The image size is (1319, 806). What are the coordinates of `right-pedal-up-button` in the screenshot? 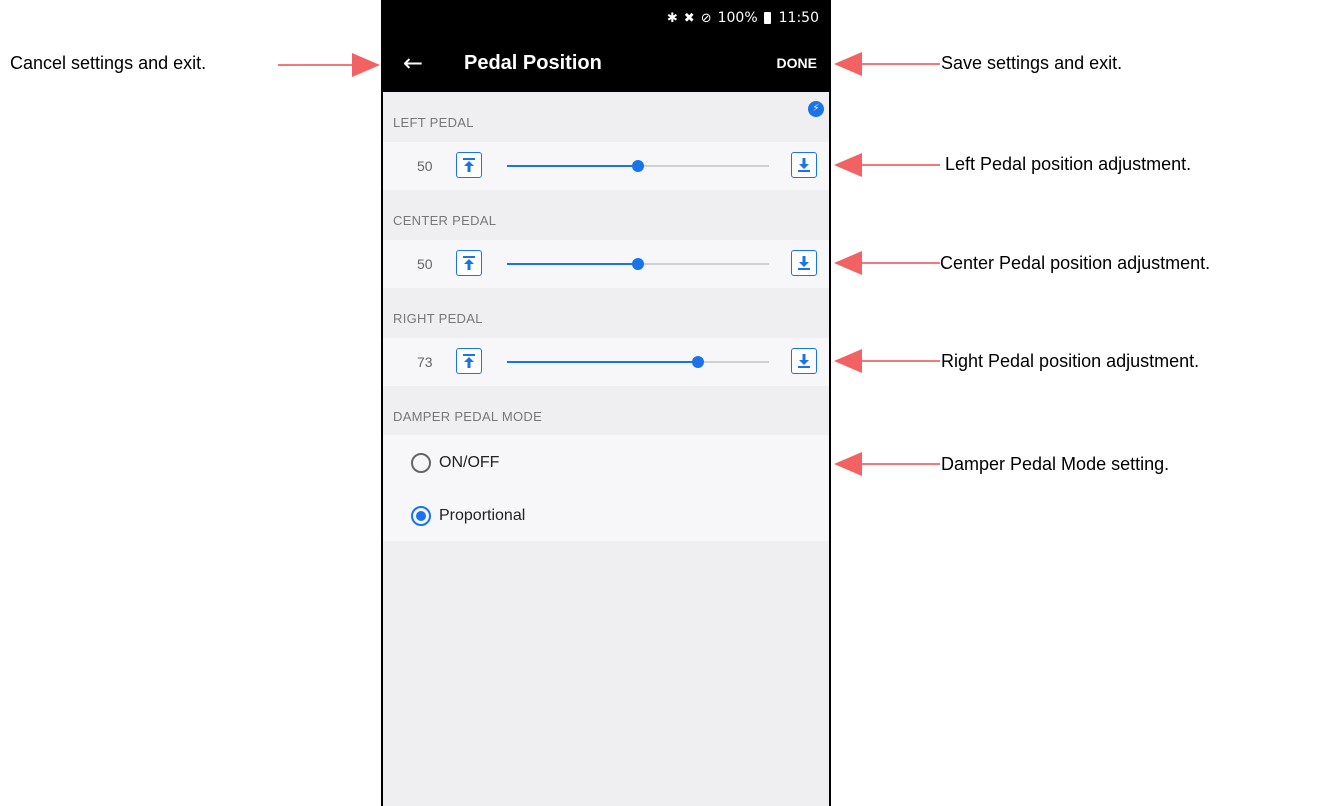 It's located at (469, 361).